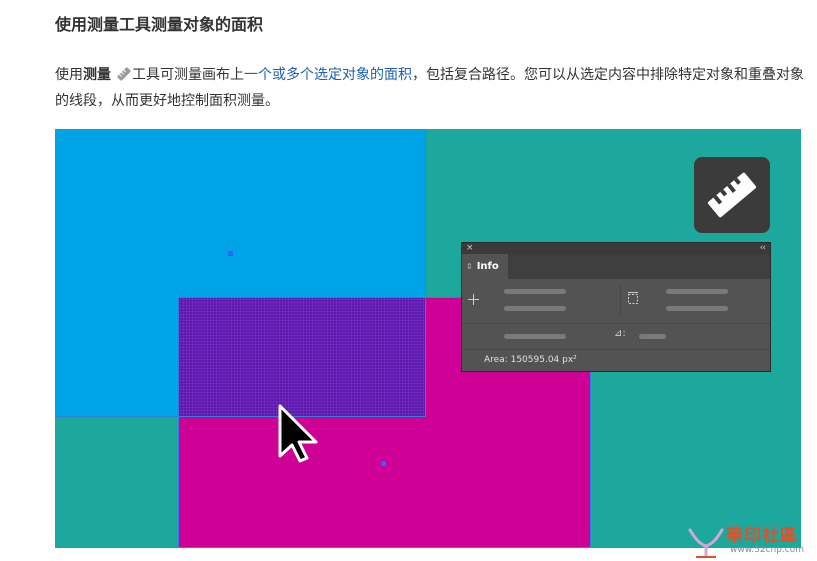 Image resolution: width=817 pixels, height=561 pixels. I want to click on panel-coordinates-row, so click(616, 301).